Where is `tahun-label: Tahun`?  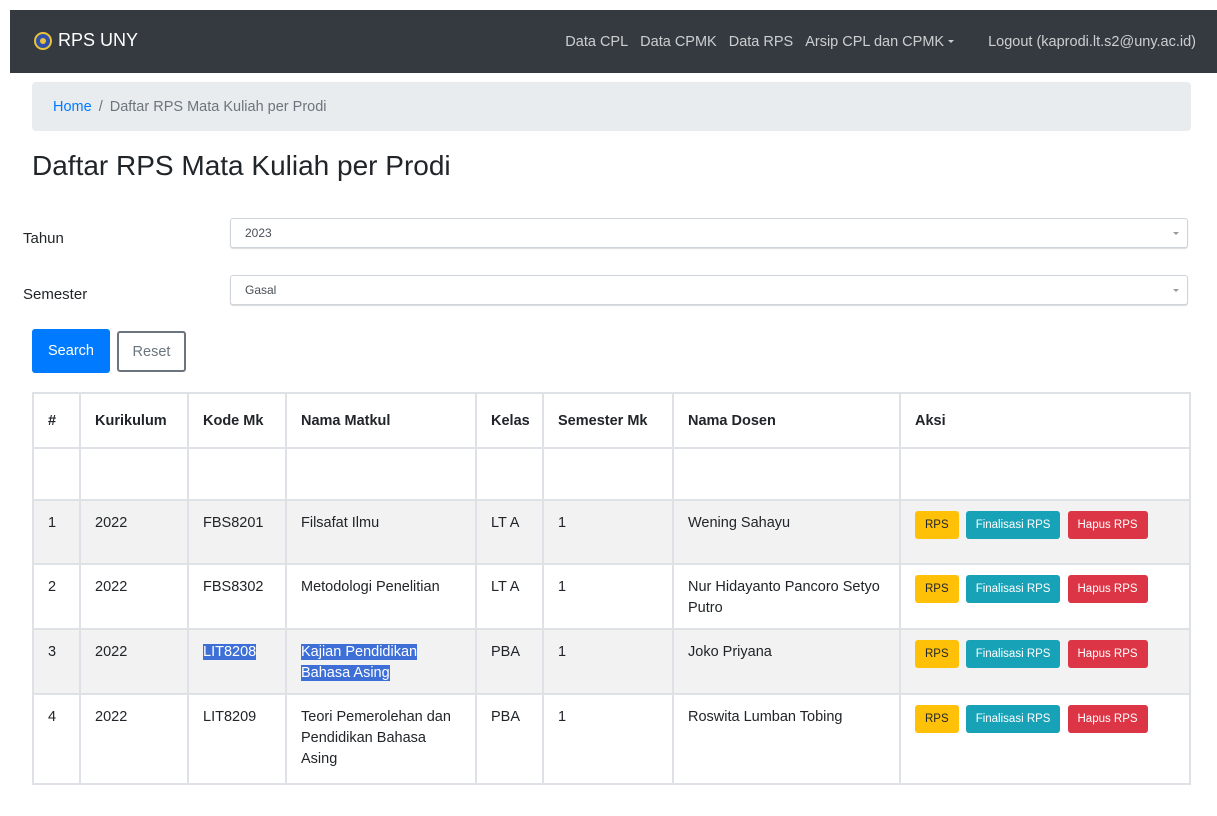 tahun-label: Tahun is located at coordinates (43, 238).